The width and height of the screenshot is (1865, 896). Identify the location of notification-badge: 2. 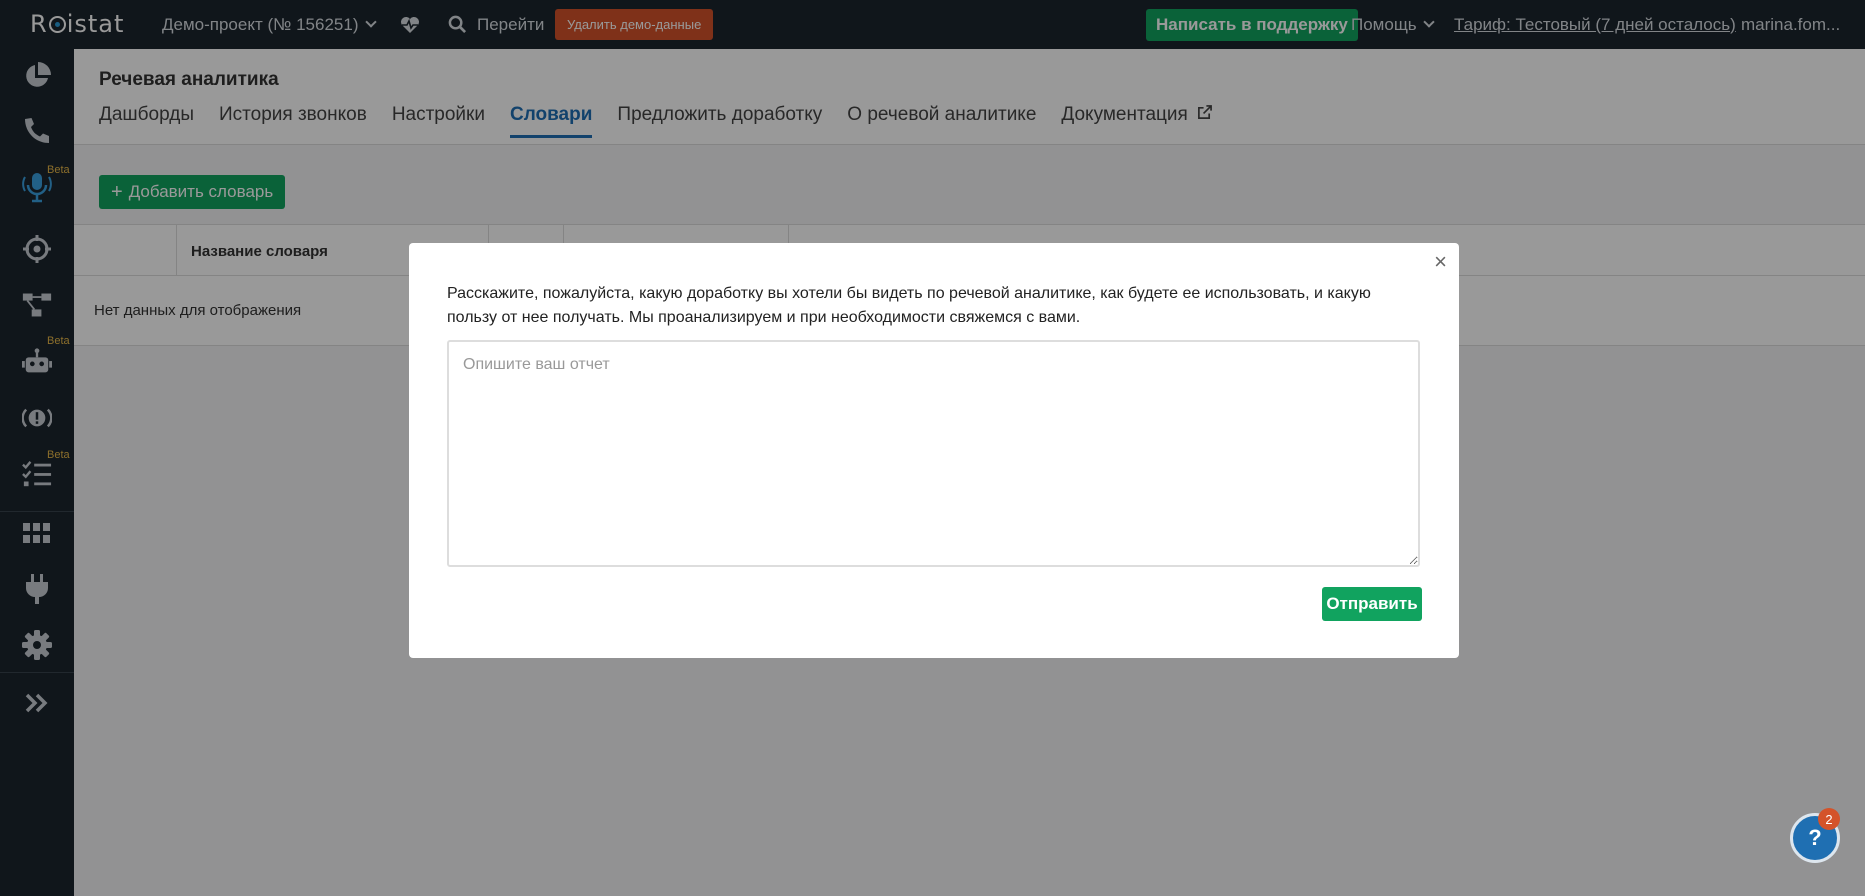
(1829, 819).